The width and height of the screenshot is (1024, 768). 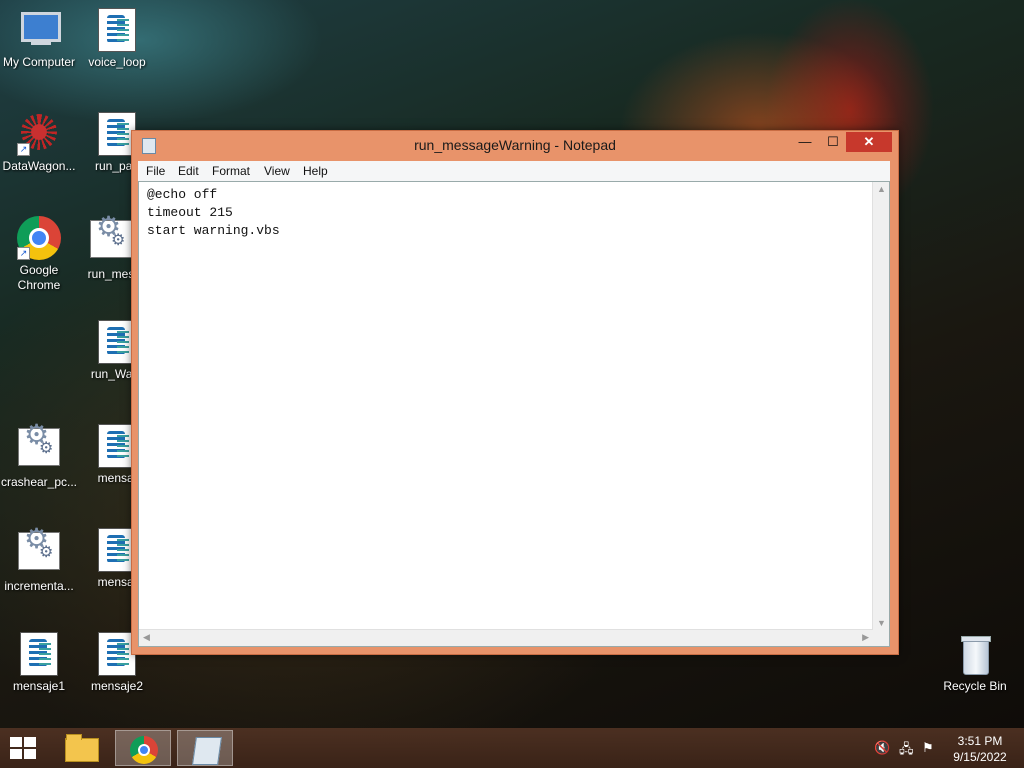 I want to click on menu-edit: Edit, so click(x=188, y=171).